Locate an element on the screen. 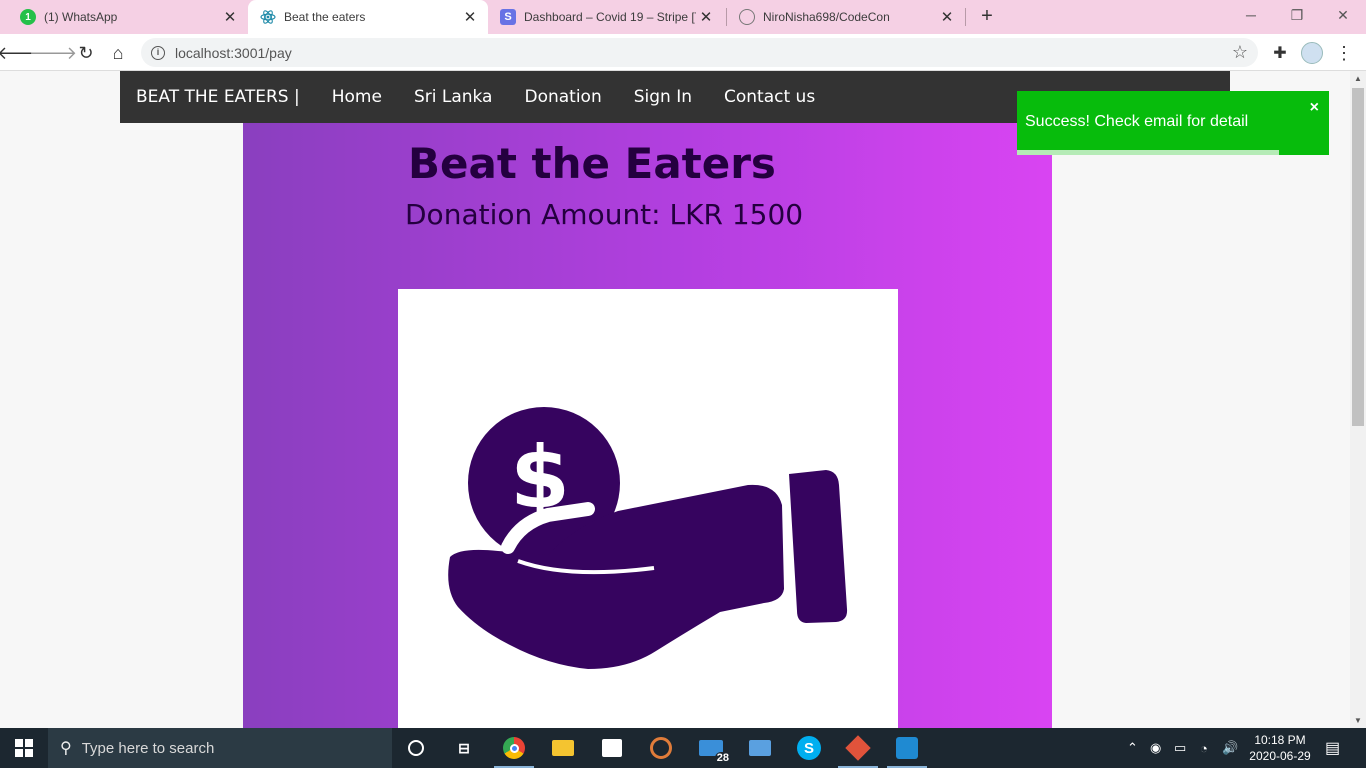  volume-icon: 🔊 is located at coordinates (1230, 748).